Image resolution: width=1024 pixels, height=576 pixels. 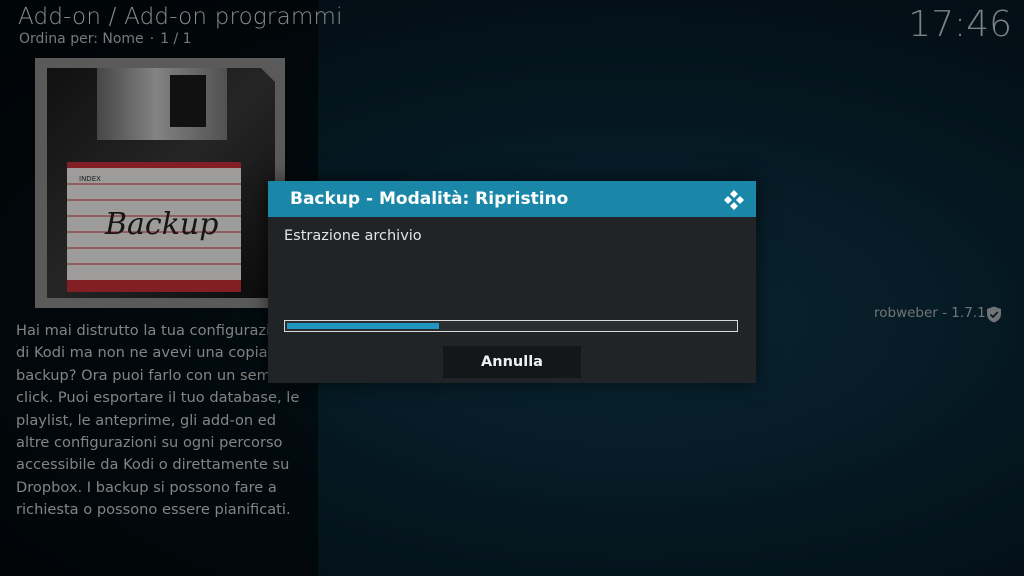 I want to click on dialog-title: Backup - Modalità: Ripristino, so click(x=429, y=199).